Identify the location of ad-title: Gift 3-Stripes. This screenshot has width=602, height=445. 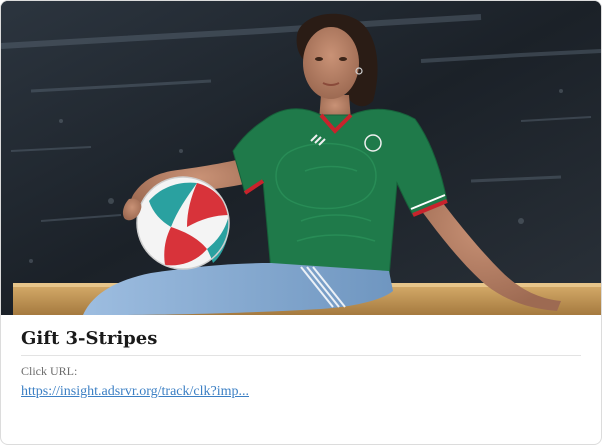
(301, 341).